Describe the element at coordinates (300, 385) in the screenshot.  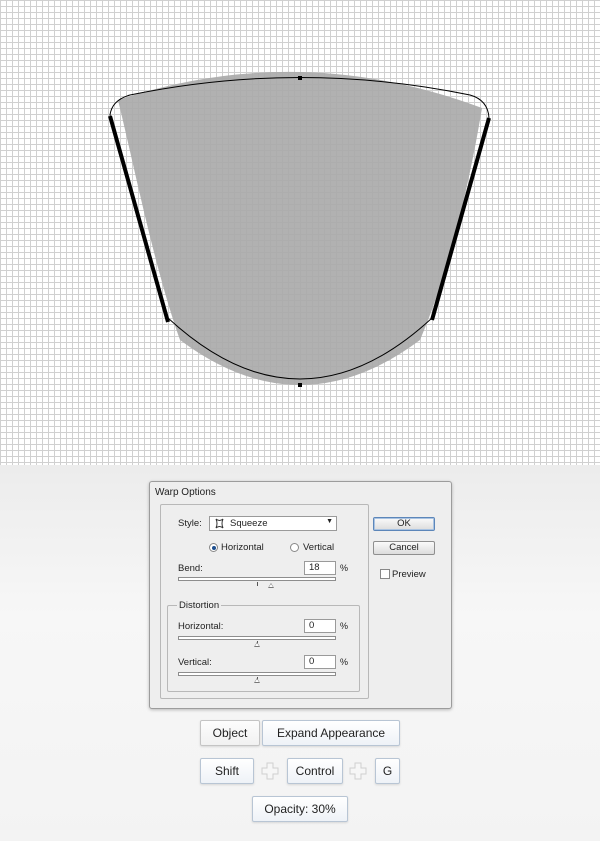
I see `bottom-anchor-point` at that location.